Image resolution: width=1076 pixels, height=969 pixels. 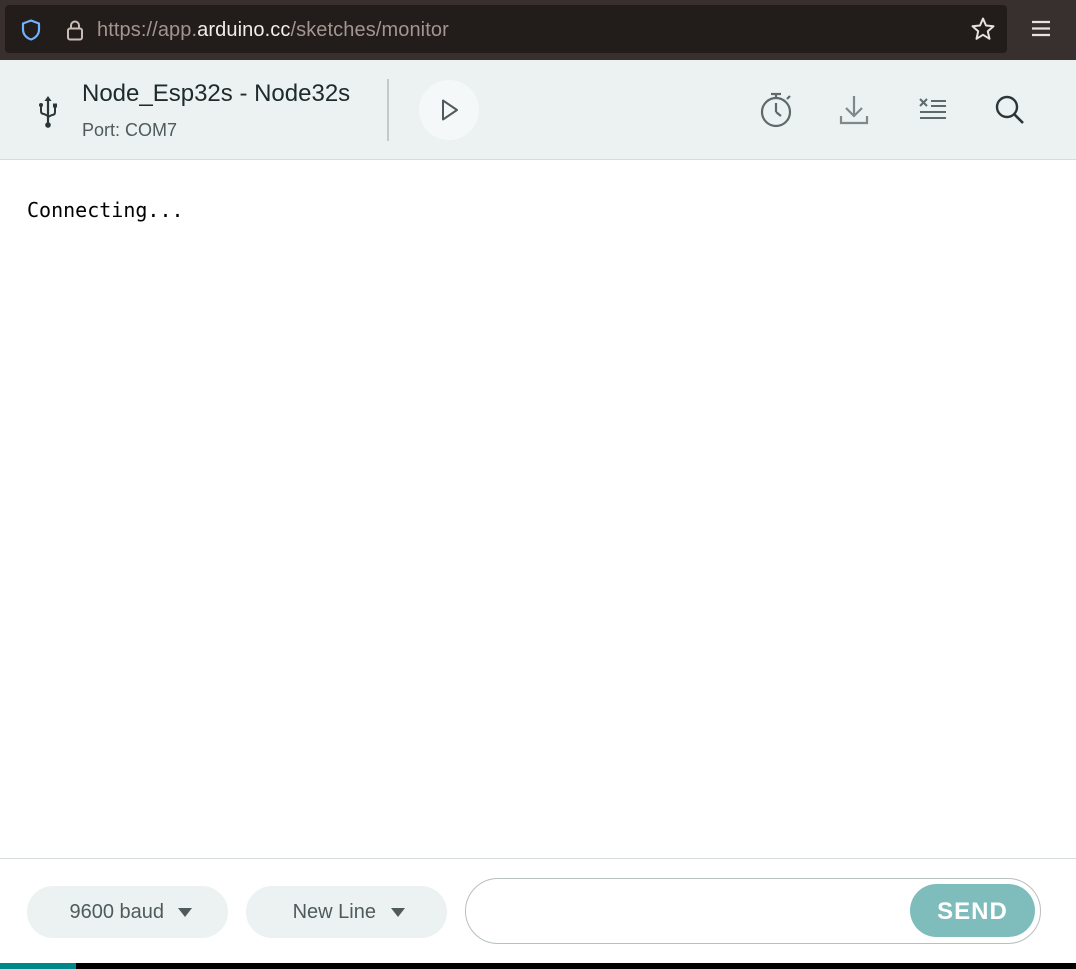 What do you see at coordinates (75, 30) in the screenshot?
I see `lock-icon` at bounding box center [75, 30].